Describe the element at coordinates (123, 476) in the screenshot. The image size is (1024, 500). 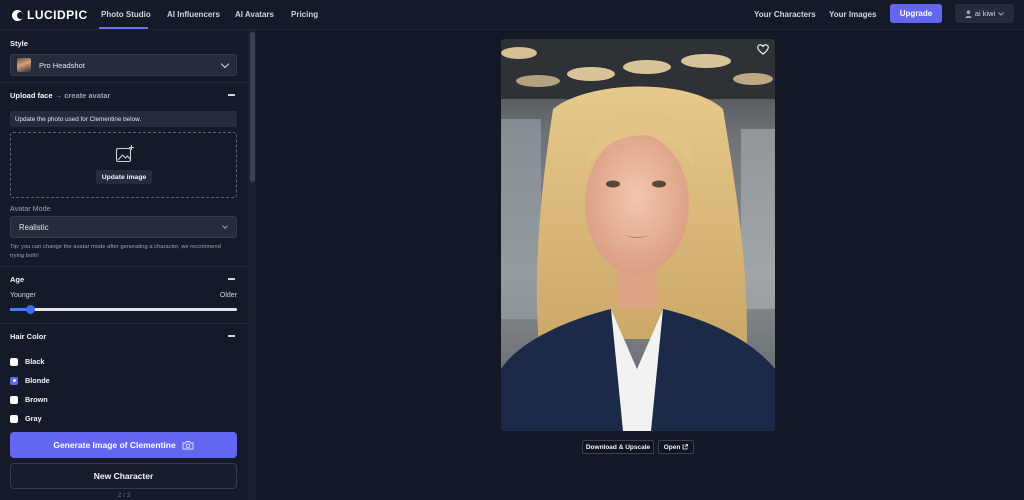
I see `new-character-button: New Character` at that location.